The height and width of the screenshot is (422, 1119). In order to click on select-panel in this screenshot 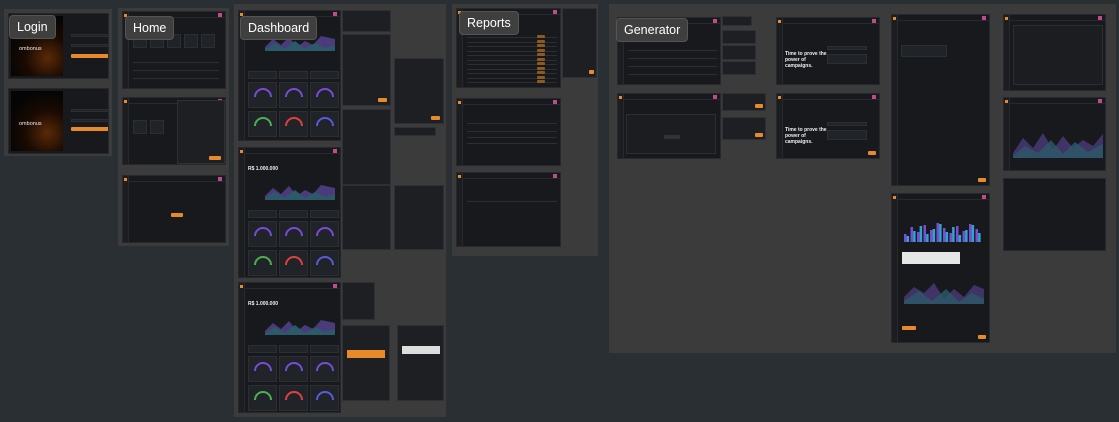, I will do `click(366, 147)`.